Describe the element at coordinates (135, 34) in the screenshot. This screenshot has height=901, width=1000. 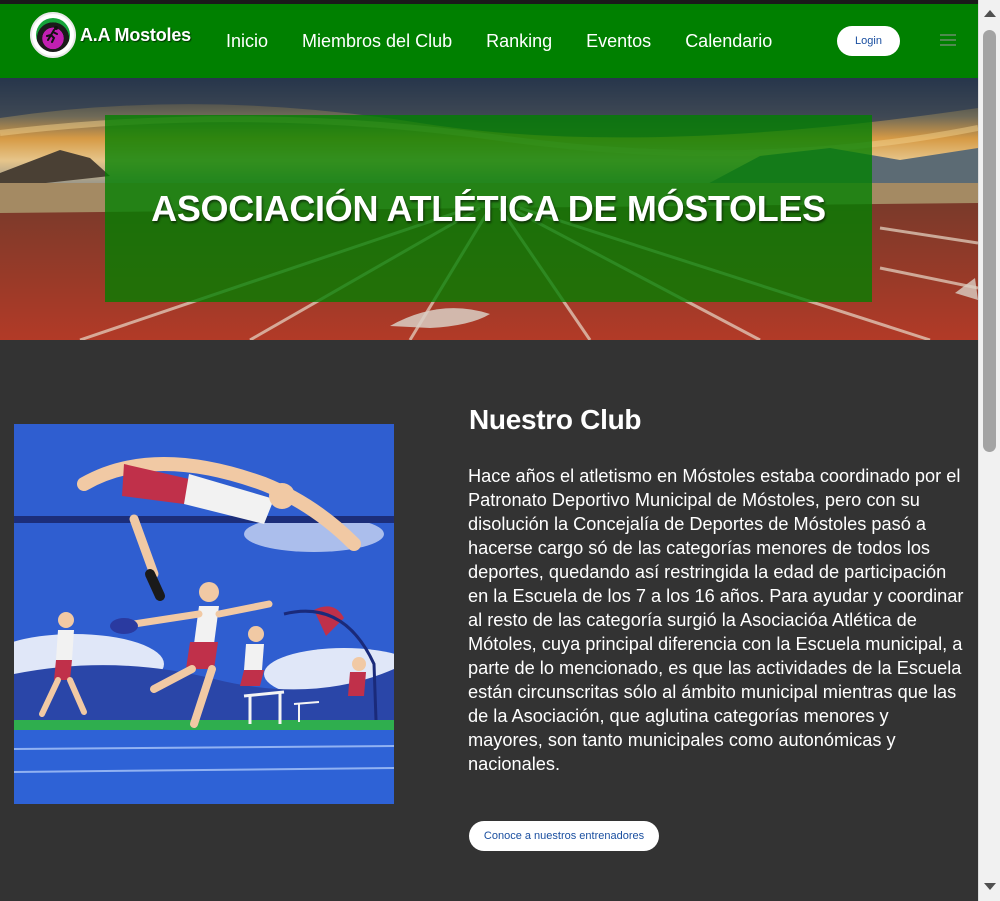
I see `brand-name: A.A Mostoles` at that location.